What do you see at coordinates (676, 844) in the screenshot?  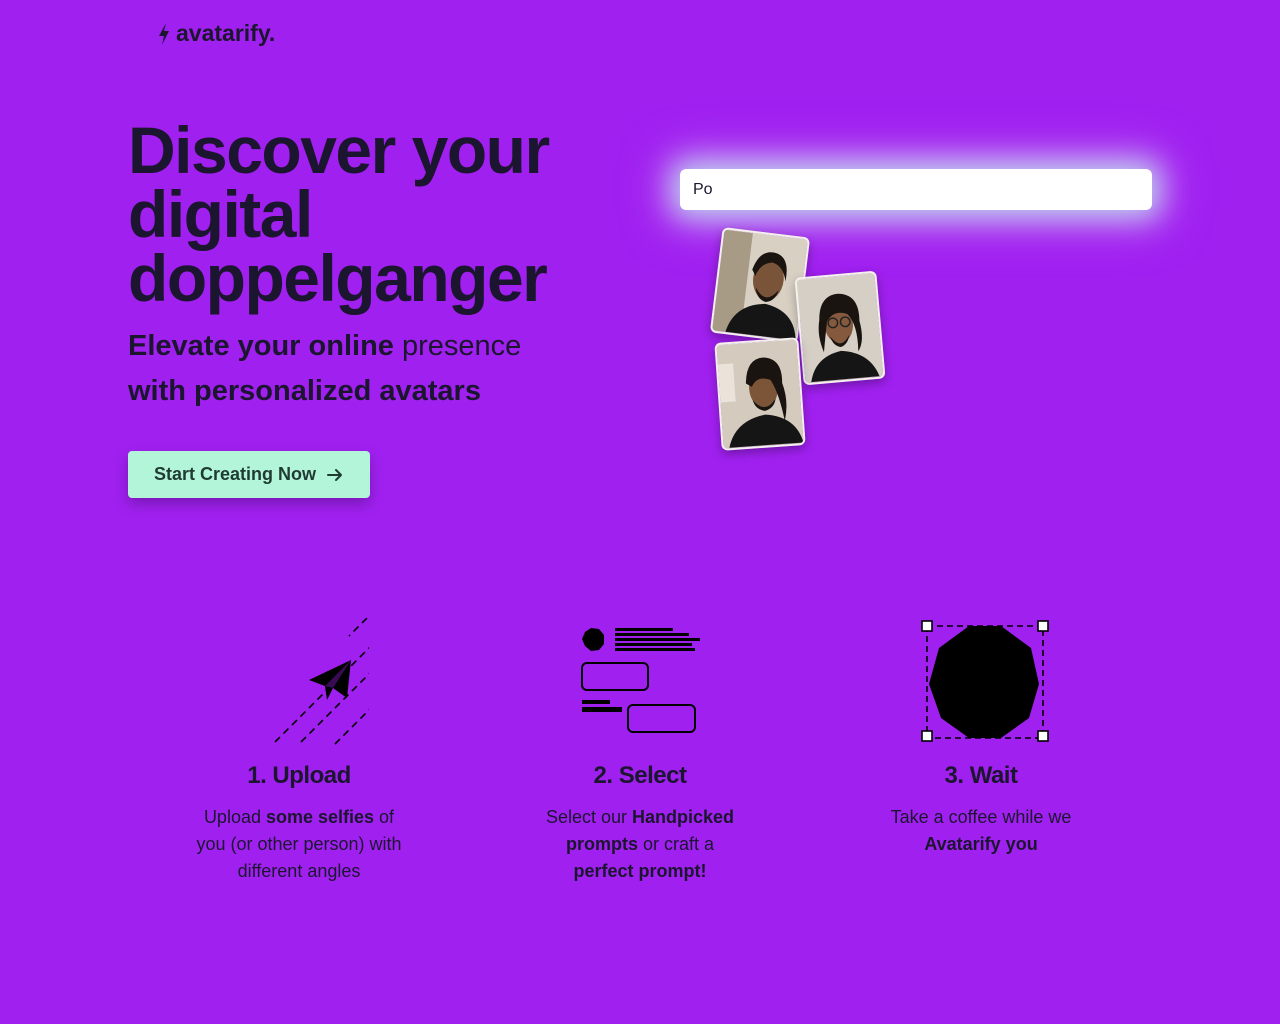 I see `step-2-desc-c: or craft a` at bounding box center [676, 844].